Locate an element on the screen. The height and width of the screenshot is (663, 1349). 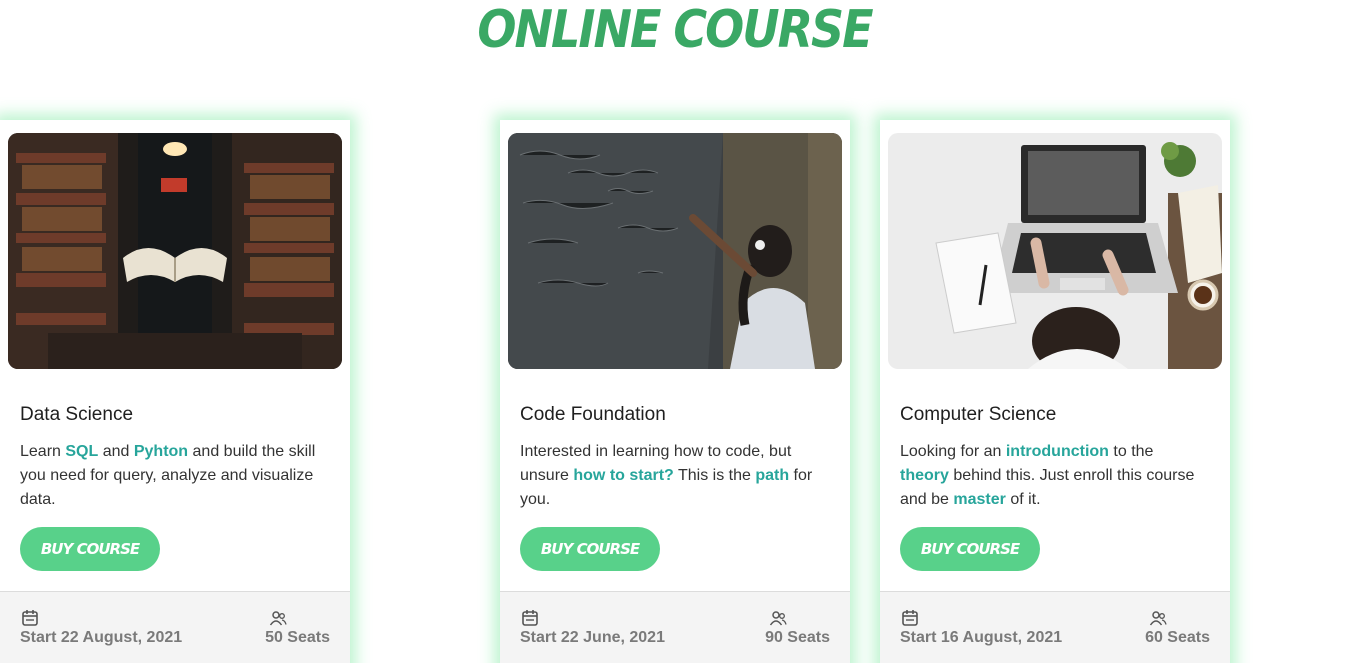
description-text: Learn is located at coordinates (43, 451).